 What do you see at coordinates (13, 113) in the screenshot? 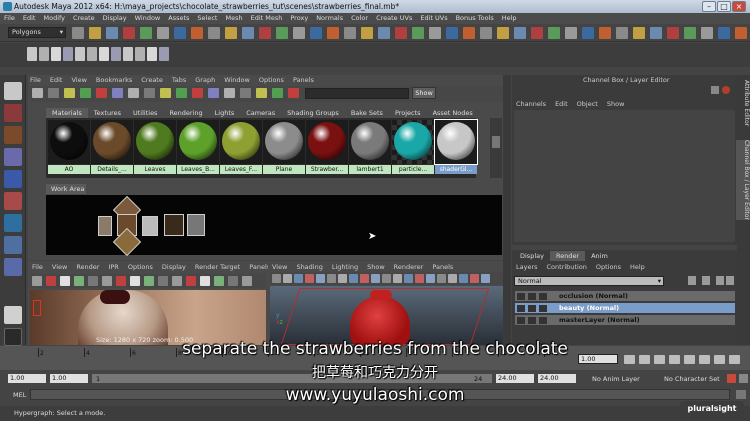
I see `lasso-tool-icon` at bounding box center [13, 113].